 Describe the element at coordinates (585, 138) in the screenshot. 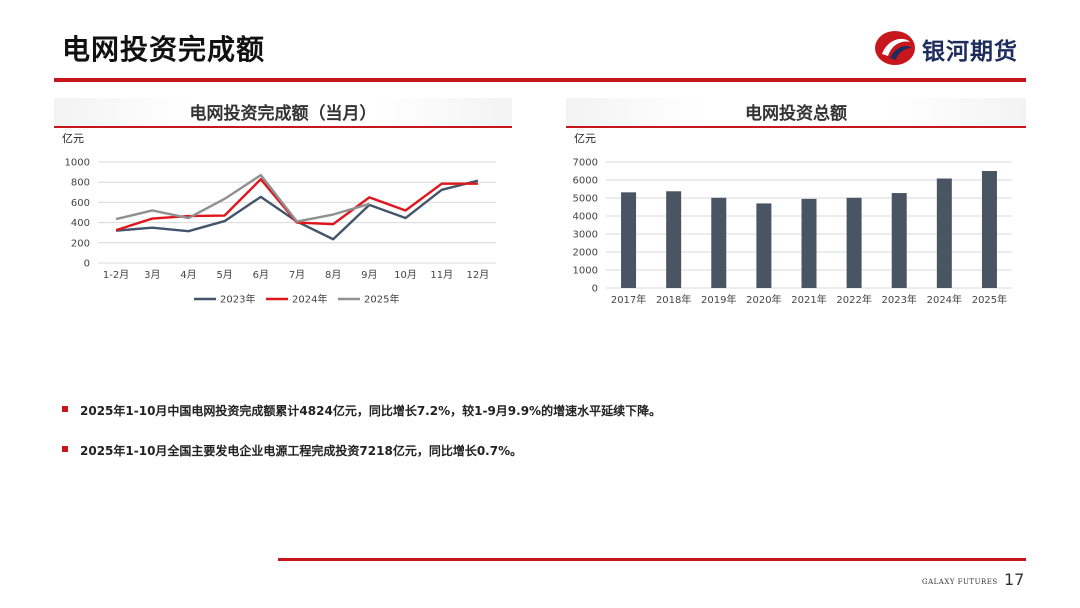

I see `bar-chart-unit-label: 亿元` at that location.